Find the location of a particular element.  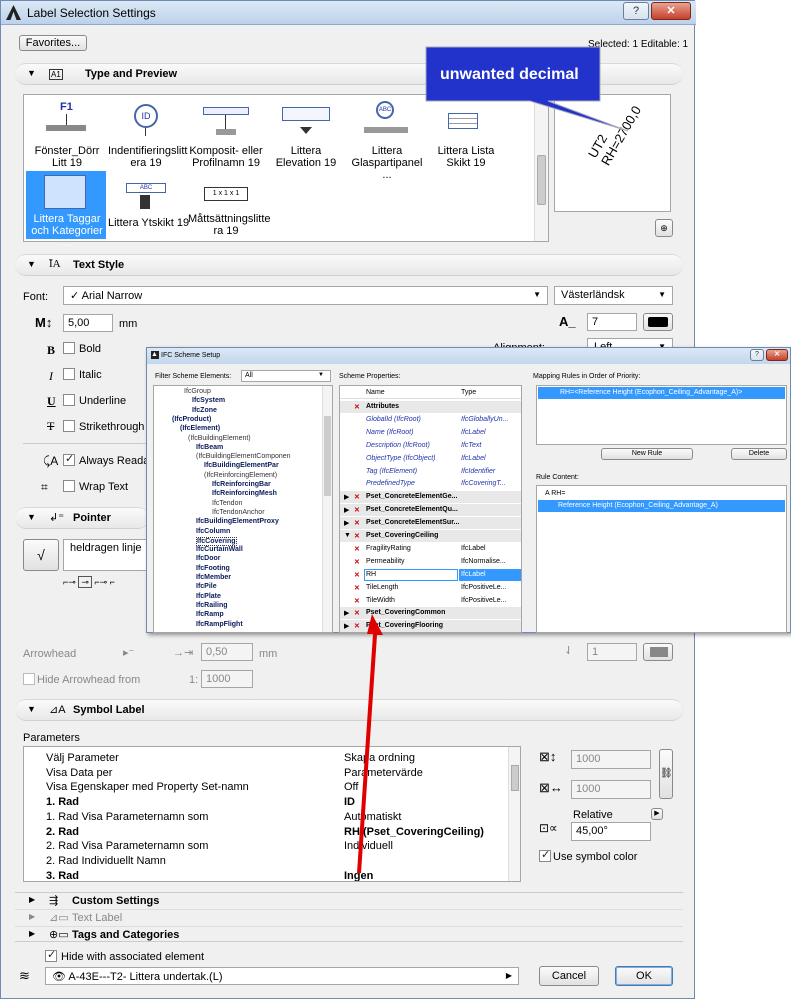

callout-bubble is located at coordinates (527, 89).